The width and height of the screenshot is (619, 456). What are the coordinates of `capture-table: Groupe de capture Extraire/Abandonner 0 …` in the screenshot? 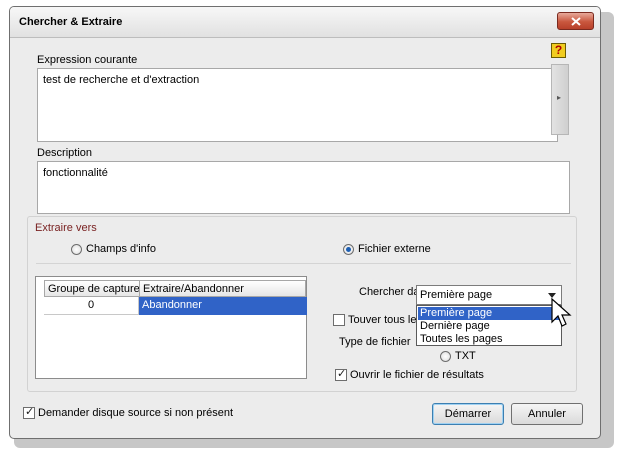 It's located at (171, 327).